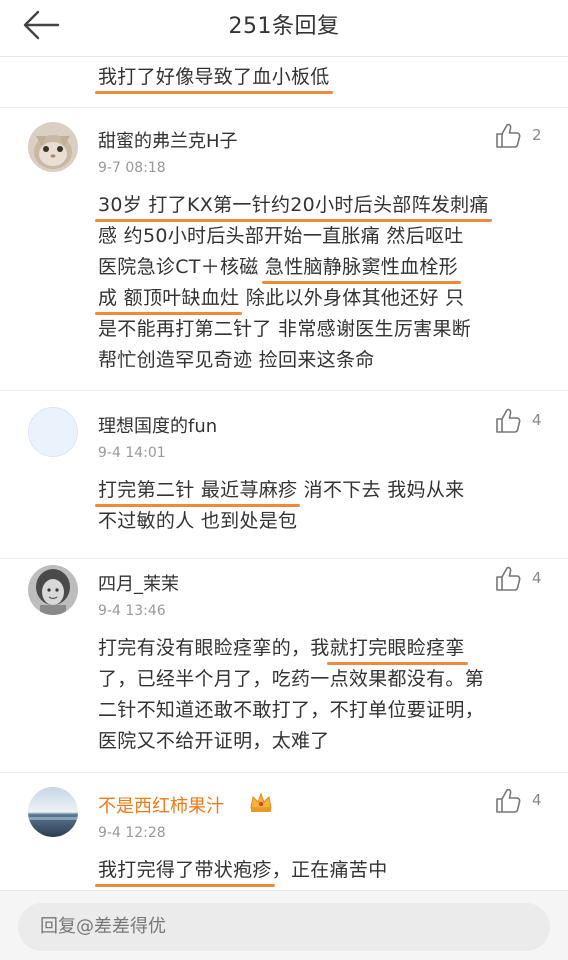 Image resolution: width=568 pixels, height=960 pixels. I want to click on comment-line: 医院又不给开证明，太难了, so click(214, 741).